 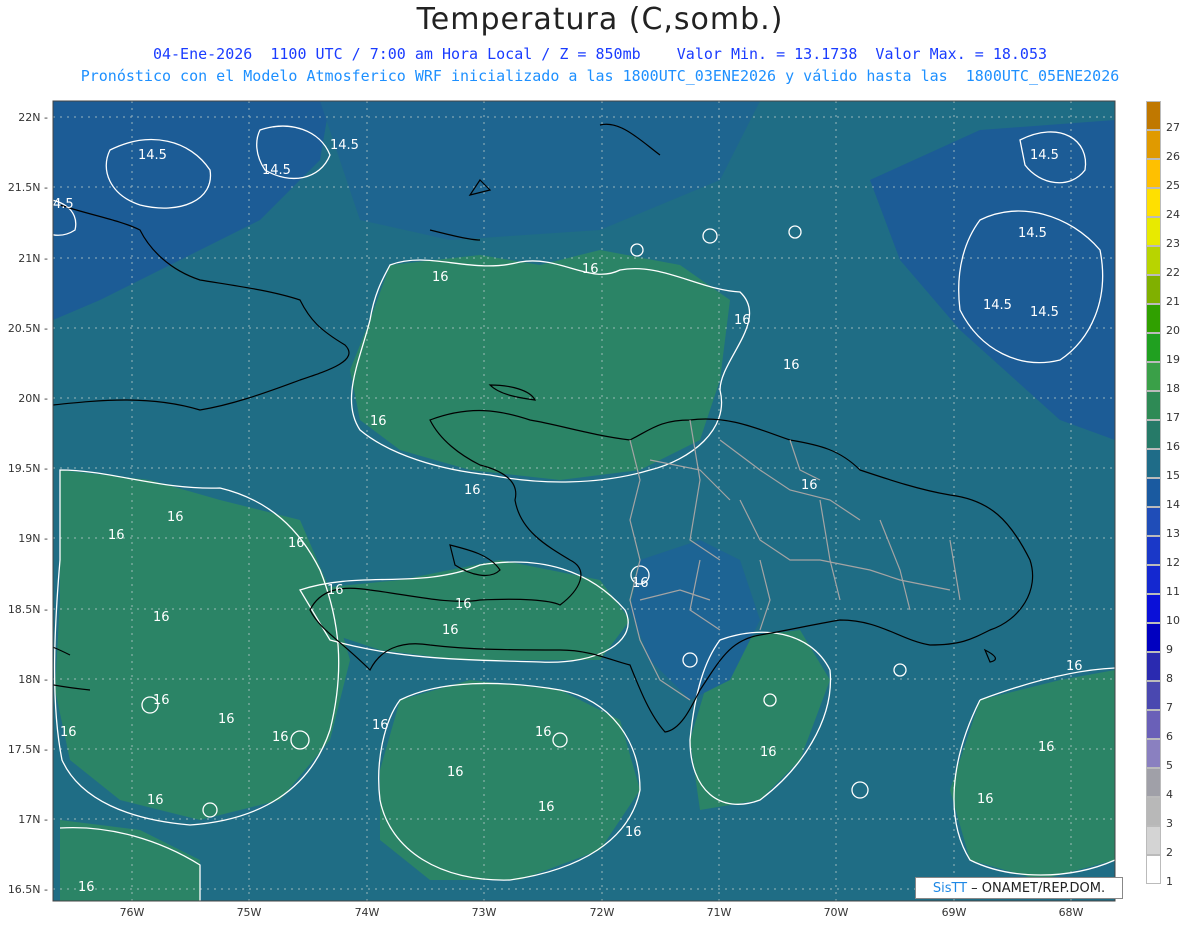 I want to click on lat-label: 16.5N -, so click(x=27, y=889).